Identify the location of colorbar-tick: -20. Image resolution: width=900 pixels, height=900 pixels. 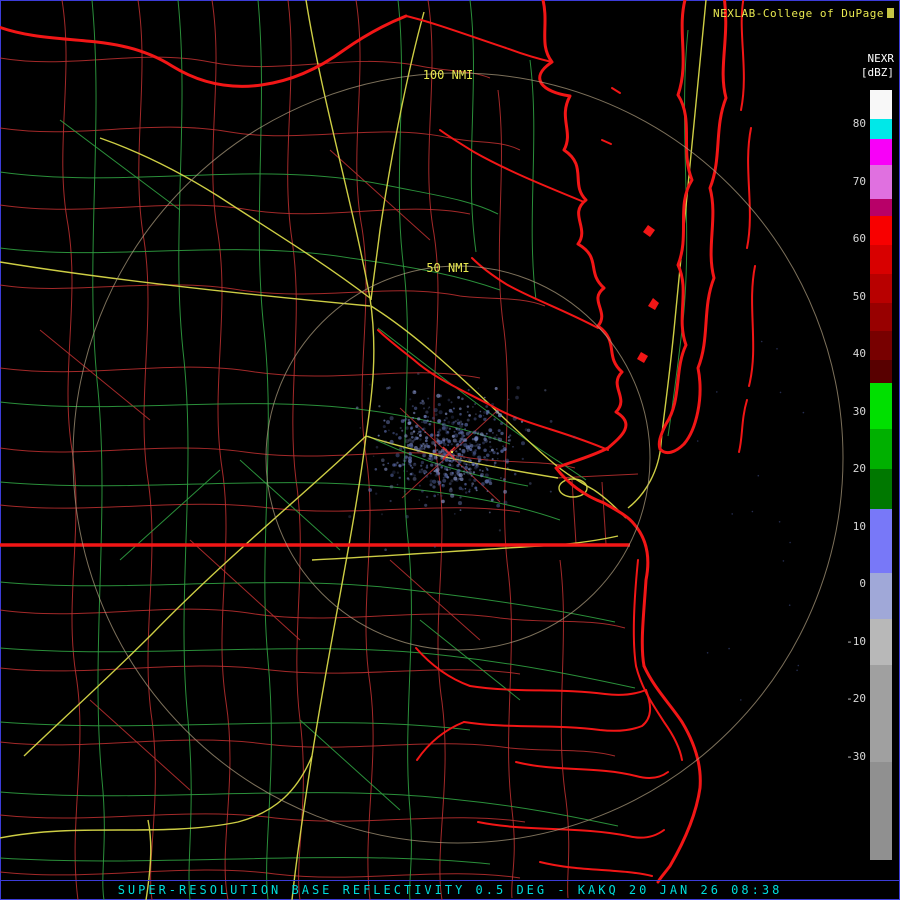
(856, 699).